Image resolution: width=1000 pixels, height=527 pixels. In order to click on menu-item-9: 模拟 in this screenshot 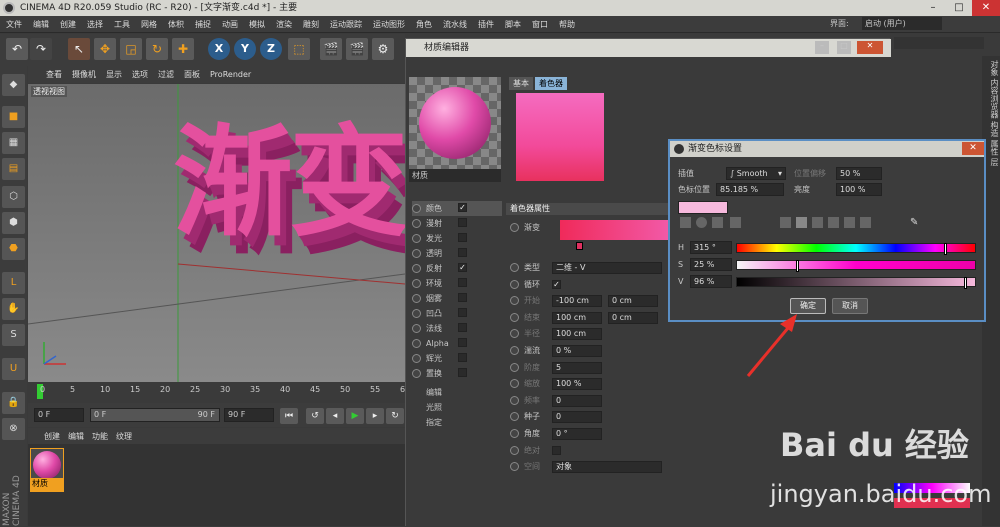, I will do `click(257, 24)`.